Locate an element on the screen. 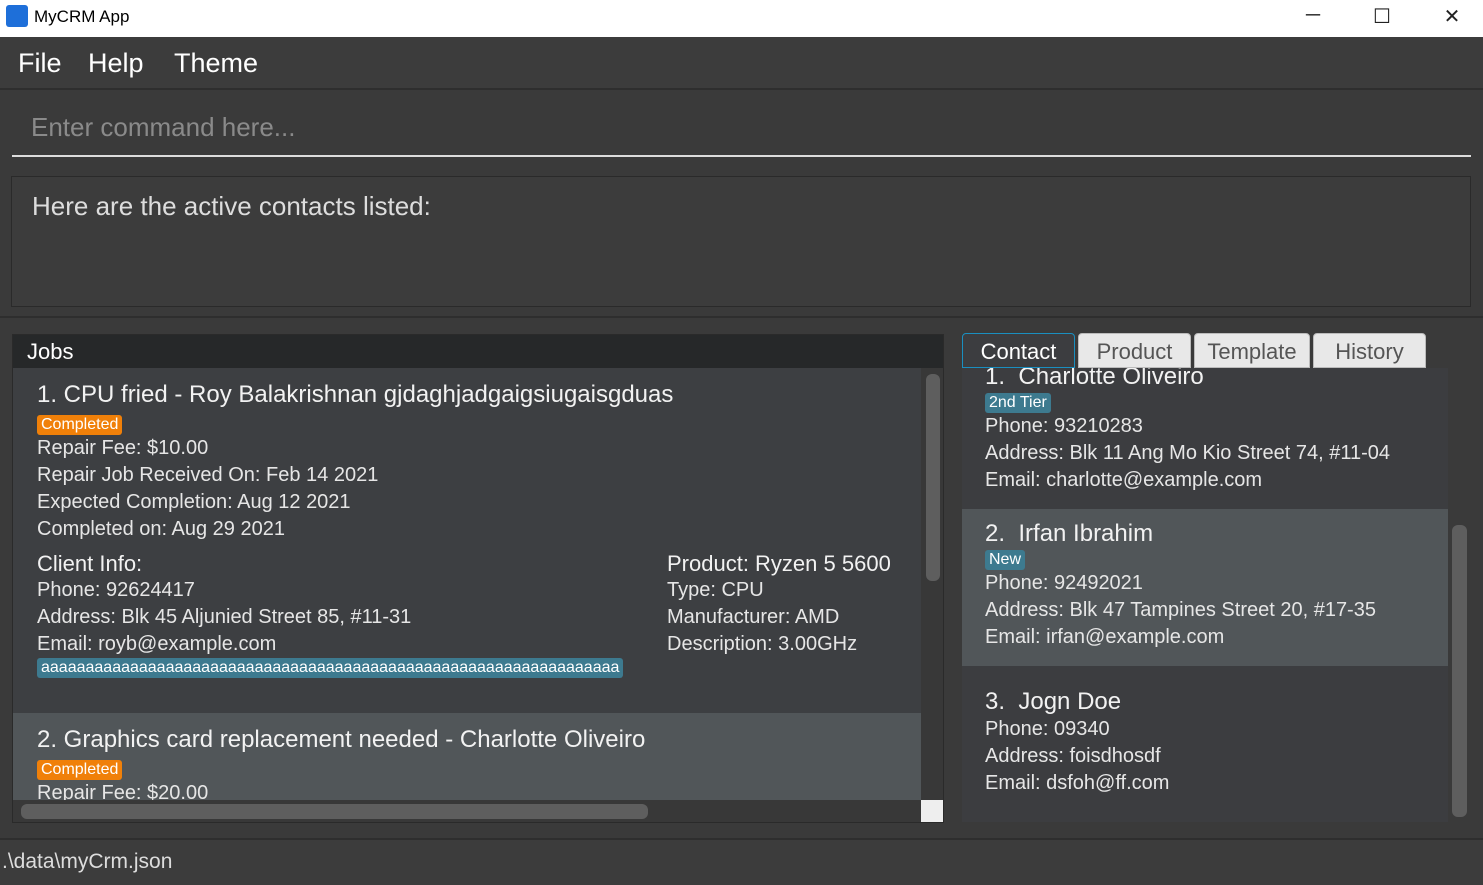  contact-email: Email: charlotte@example.com is located at coordinates (1124, 480).